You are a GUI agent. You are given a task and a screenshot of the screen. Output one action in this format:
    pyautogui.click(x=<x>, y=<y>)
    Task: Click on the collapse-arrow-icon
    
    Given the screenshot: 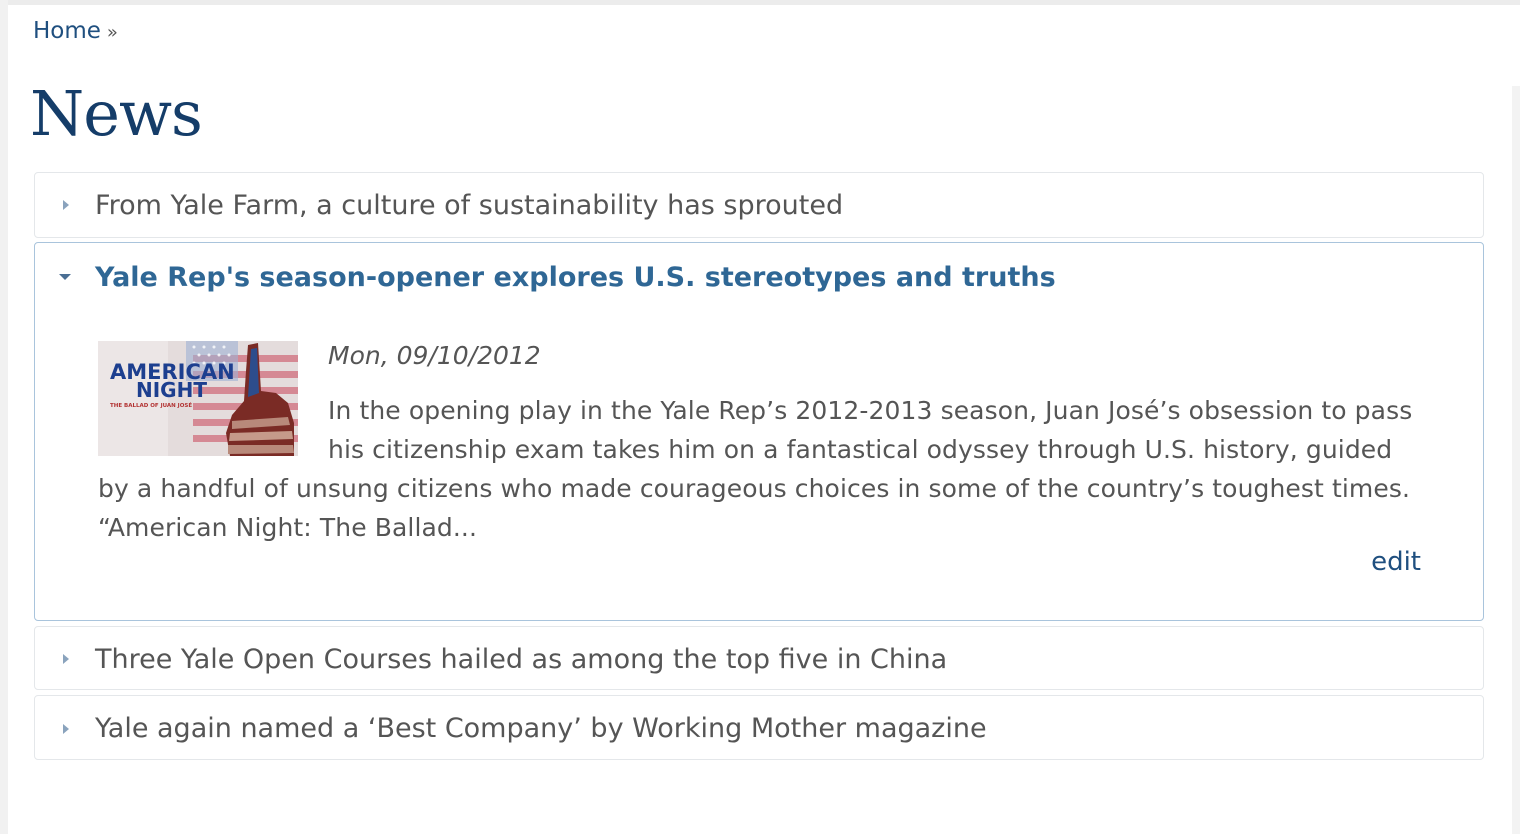 What is the action you would take?
    pyautogui.click(x=65, y=277)
    